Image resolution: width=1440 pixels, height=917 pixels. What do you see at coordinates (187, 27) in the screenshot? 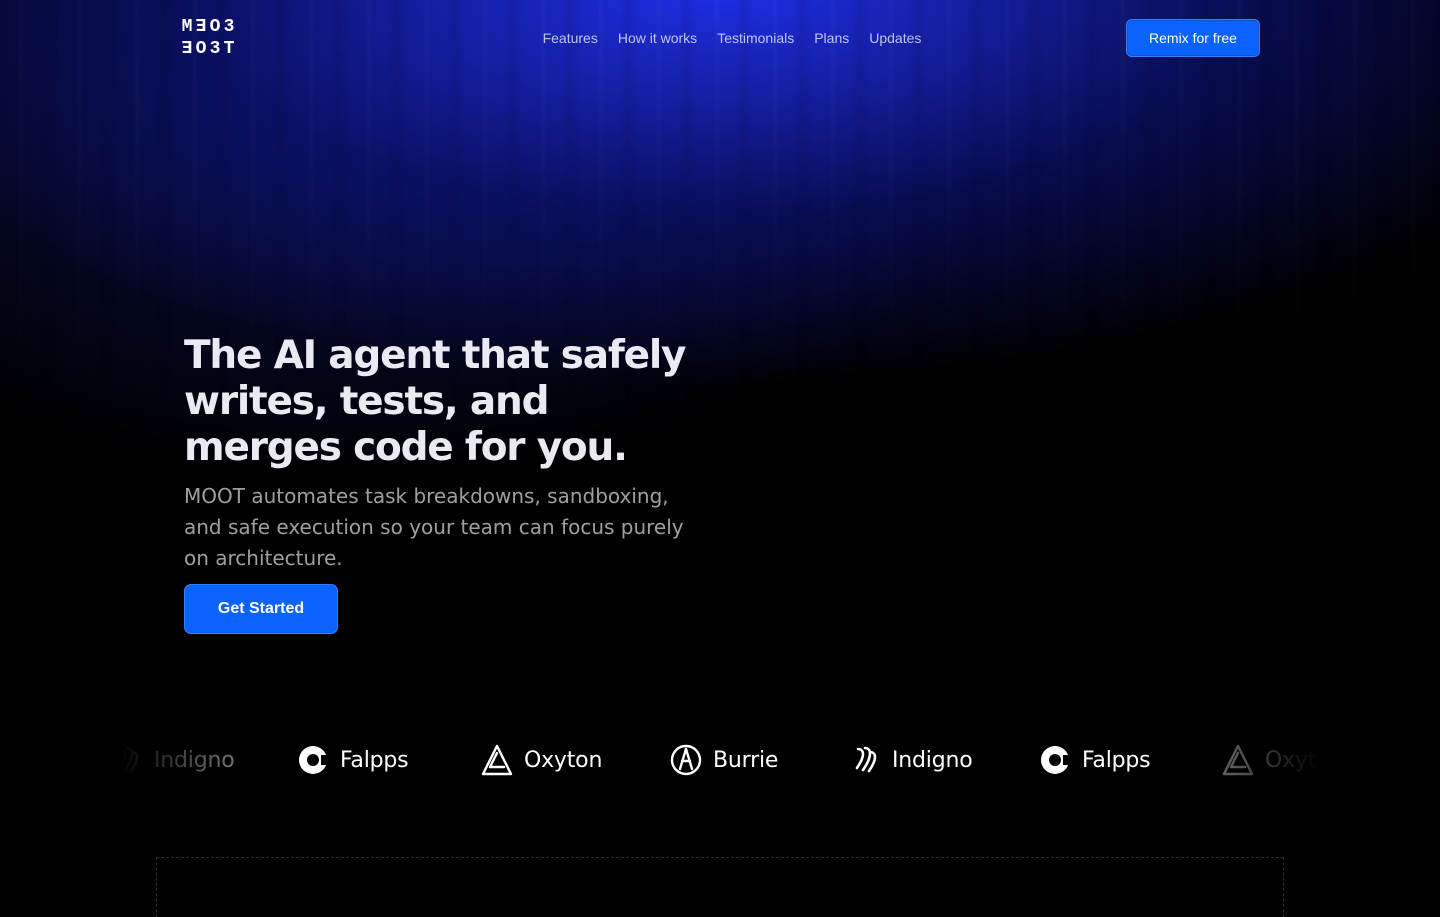
I see `logo-glyph: M` at bounding box center [187, 27].